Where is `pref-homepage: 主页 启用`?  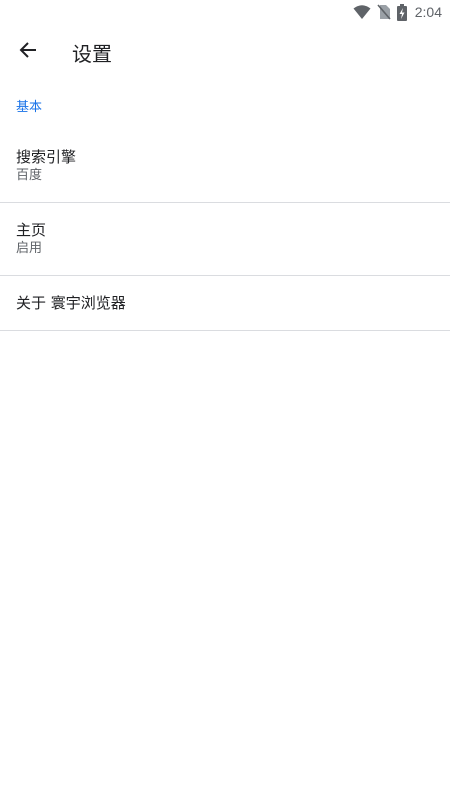
pref-homepage: 主页 启用 is located at coordinates (225, 239).